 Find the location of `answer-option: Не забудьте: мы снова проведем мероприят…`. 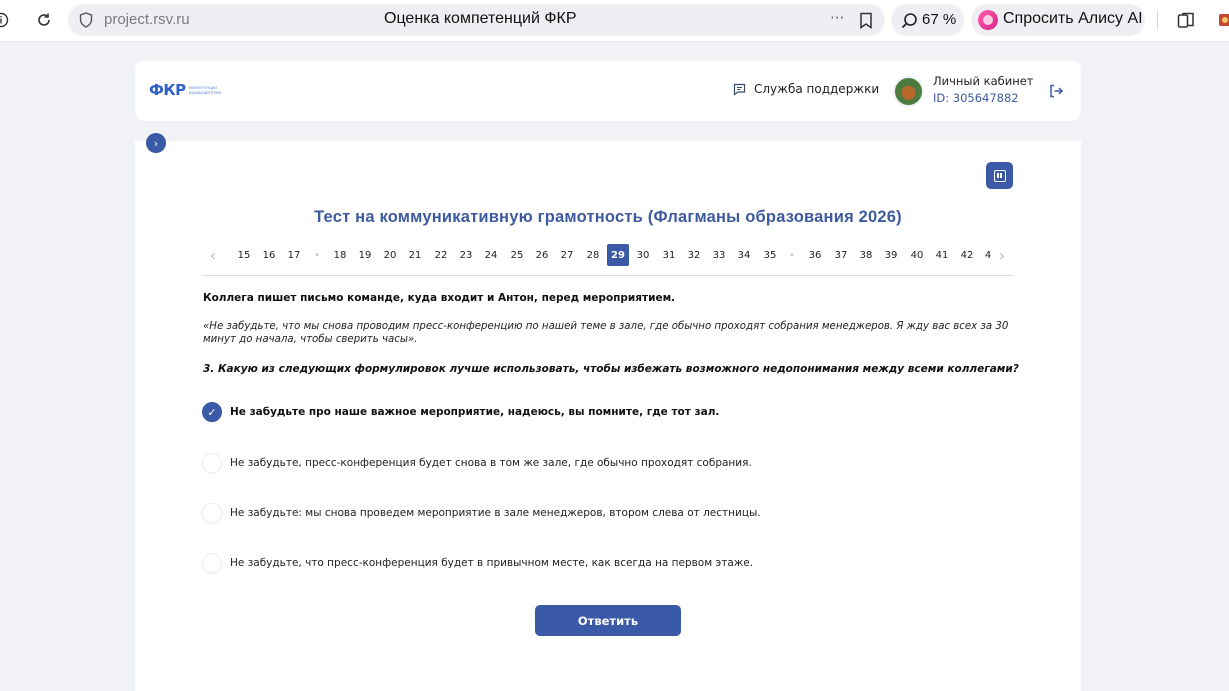

answer-option: Не забудьте: мы снова проведем мероприят… is located at coordinates (481, 513).